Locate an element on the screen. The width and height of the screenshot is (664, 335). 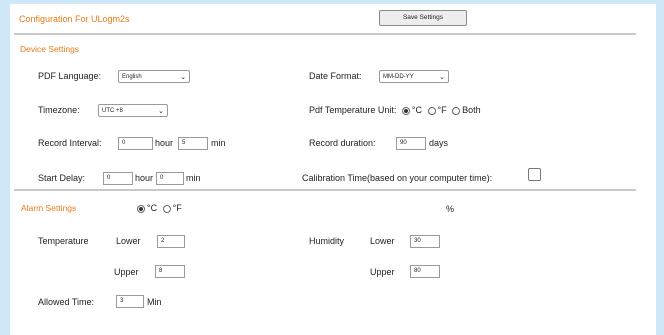
timezone-label: Timezone: is located at coordinates (59, 110).